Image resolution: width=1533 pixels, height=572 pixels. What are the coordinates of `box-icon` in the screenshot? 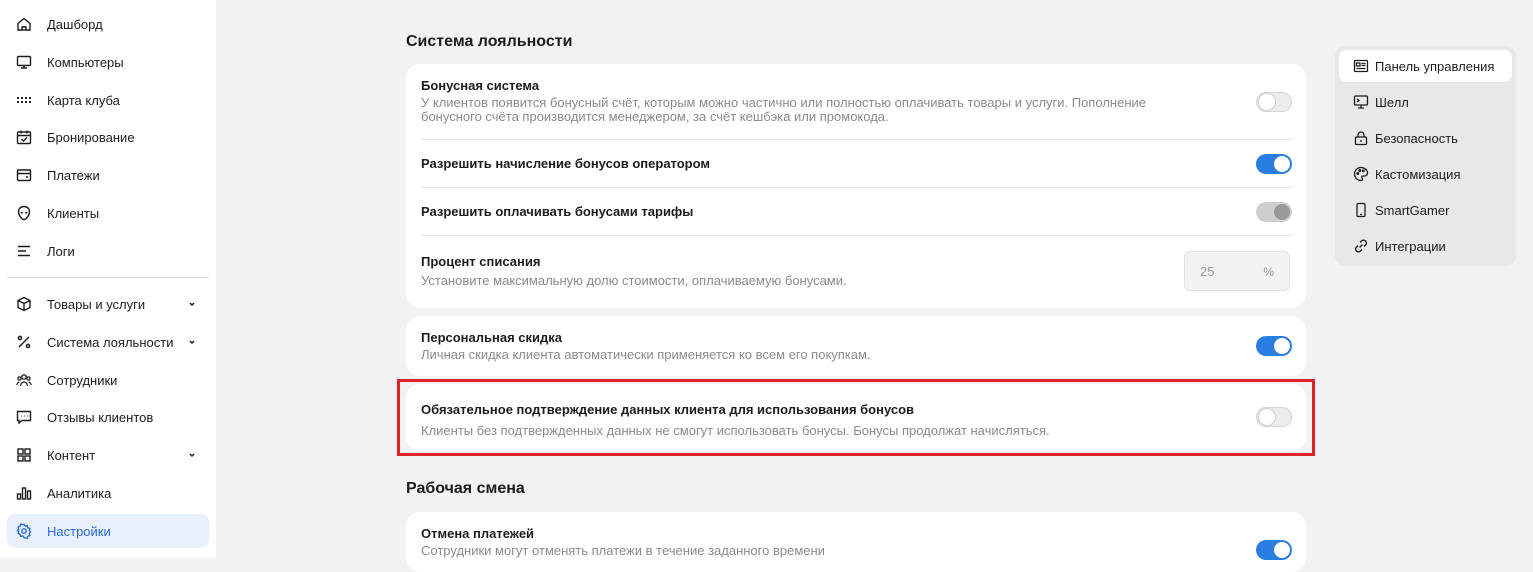 It's located at (24, 304).